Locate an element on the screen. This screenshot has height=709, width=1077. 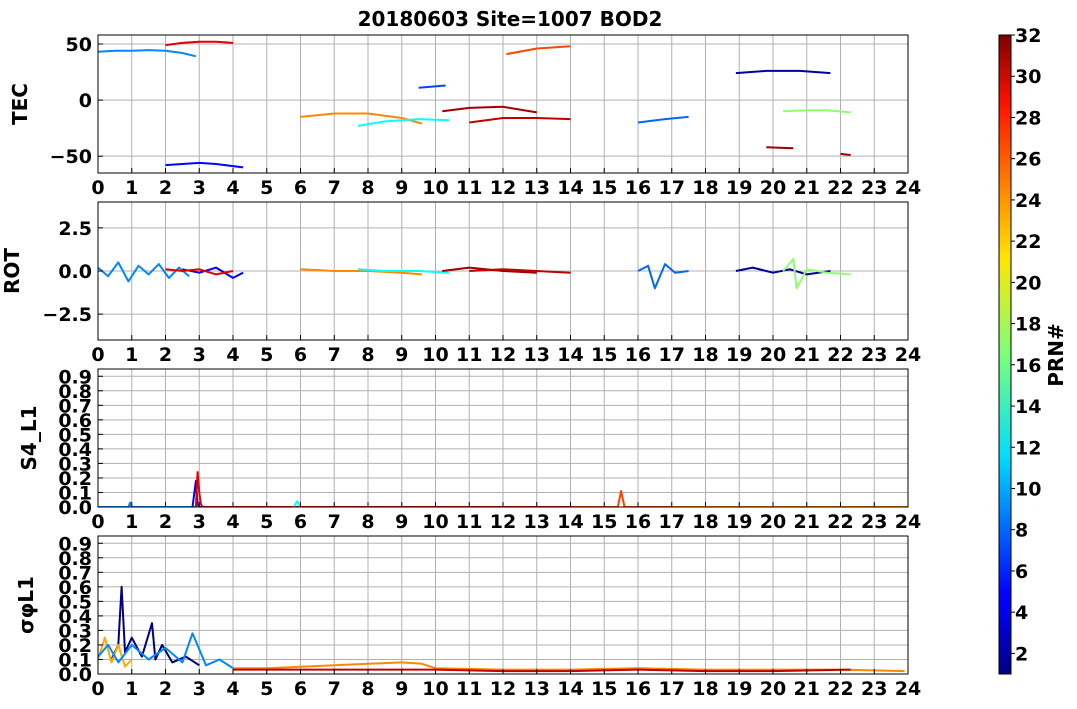
series-line-prn17 is located at coordinates (817, 111).